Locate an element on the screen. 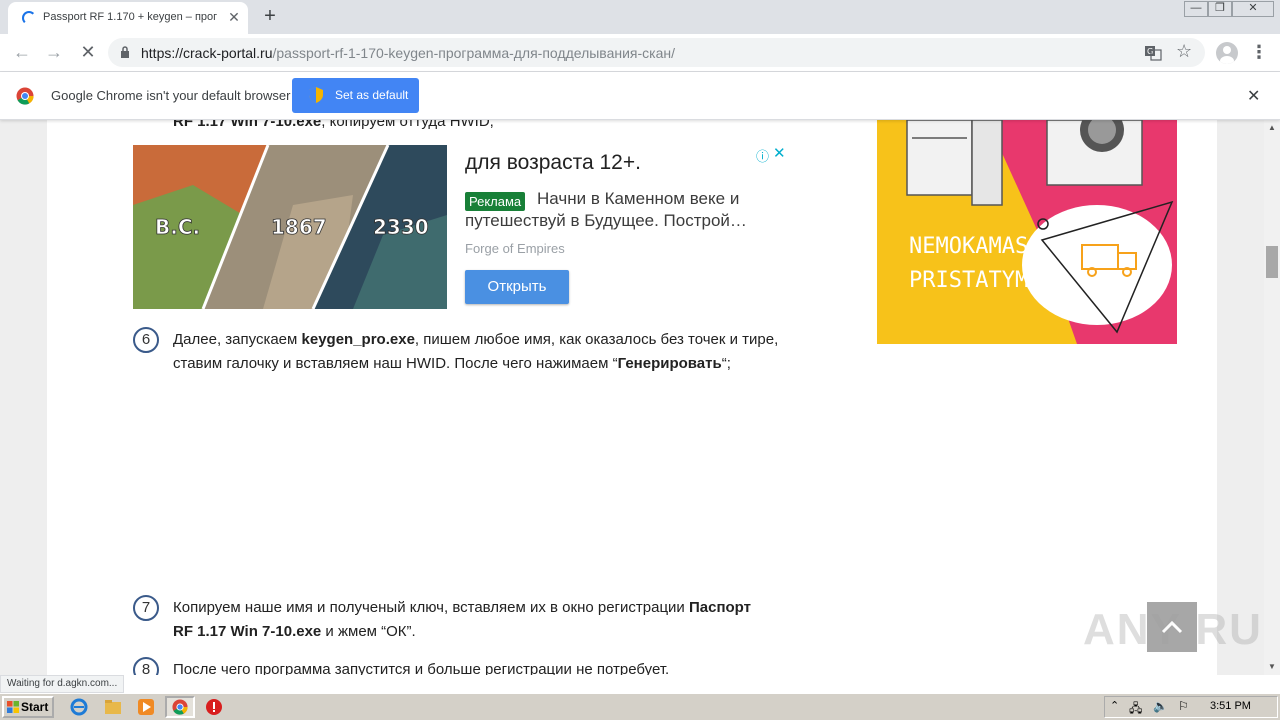 Image resolution: width=1280 pixels, height=720 pixels. uac-shield-icon is located at coordinates (316, 95).